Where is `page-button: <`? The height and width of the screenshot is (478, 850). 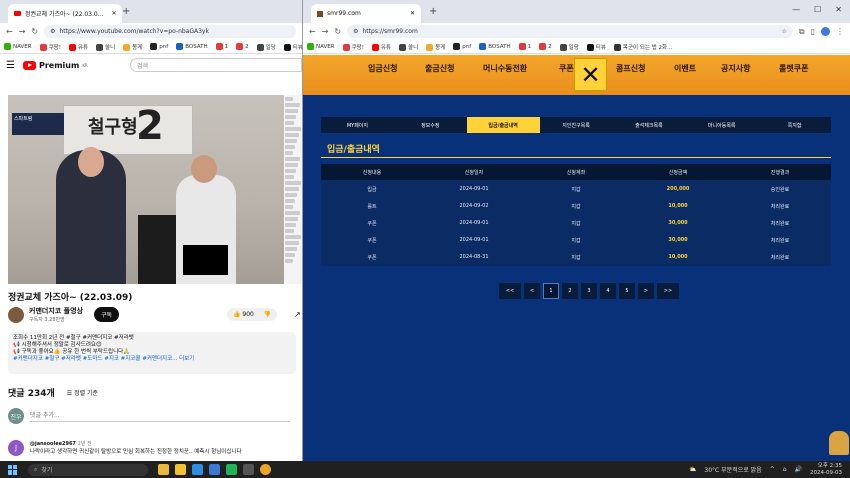 page-button: < is located at coordinates (532, 291).